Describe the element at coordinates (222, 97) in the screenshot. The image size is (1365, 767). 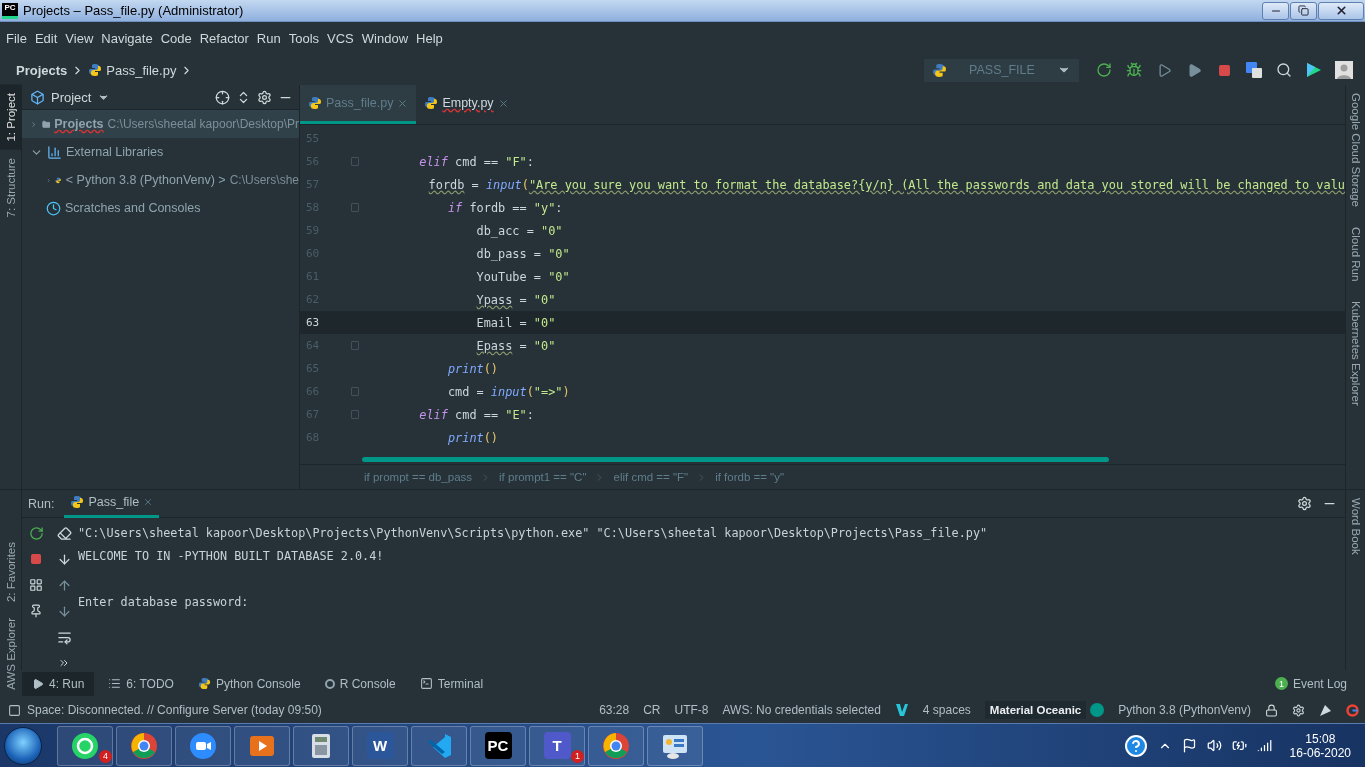
I see `locate-icon` at that location.